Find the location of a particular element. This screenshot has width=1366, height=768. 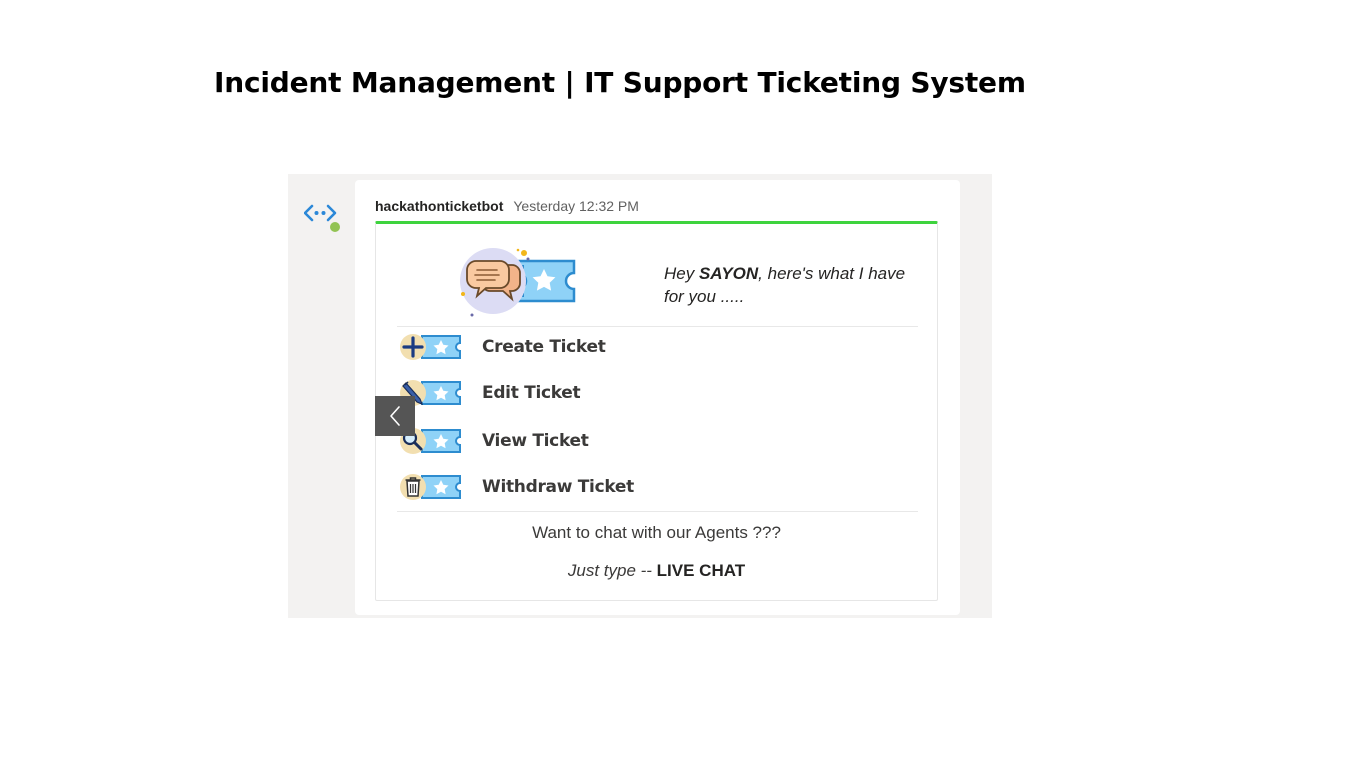

live-chat-command: LIVE CHAT is located at coordinates (701, 570).